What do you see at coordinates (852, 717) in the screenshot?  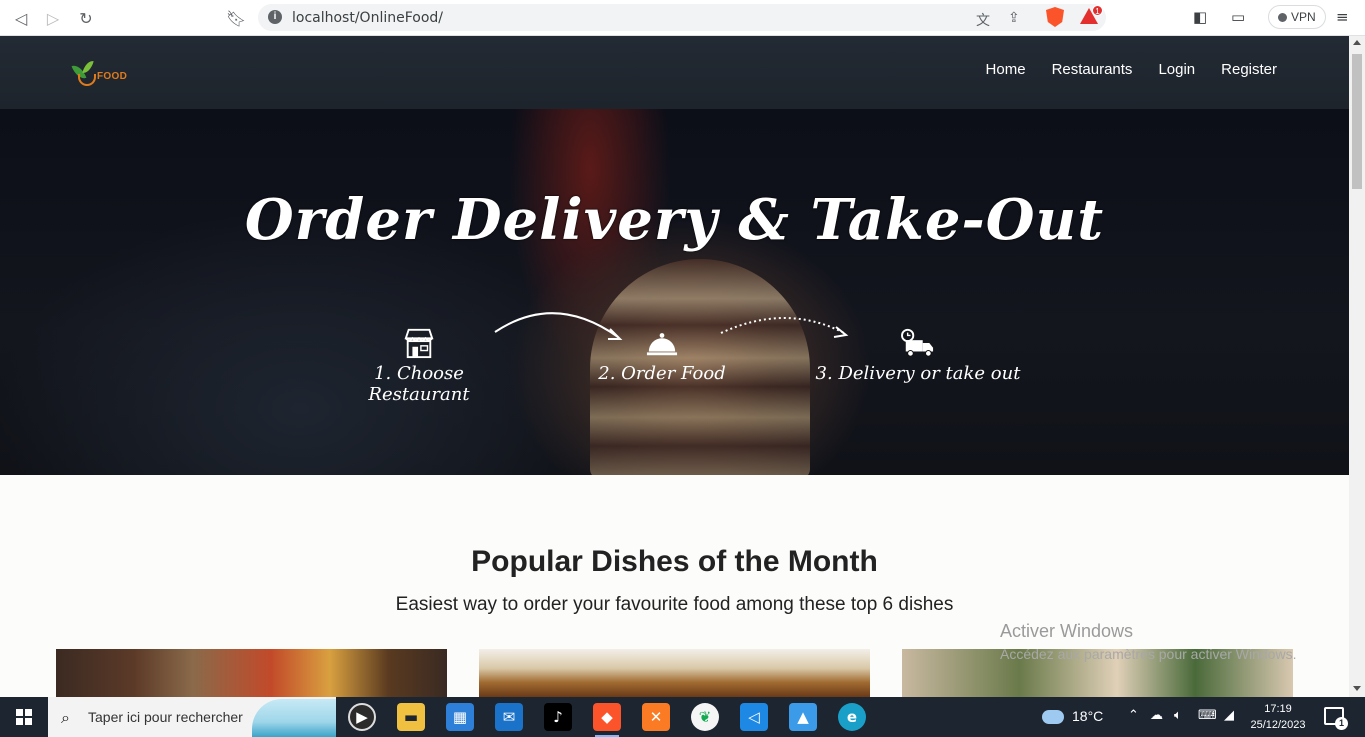 I see `edge-icon: e` at bounding box center [852, 717].